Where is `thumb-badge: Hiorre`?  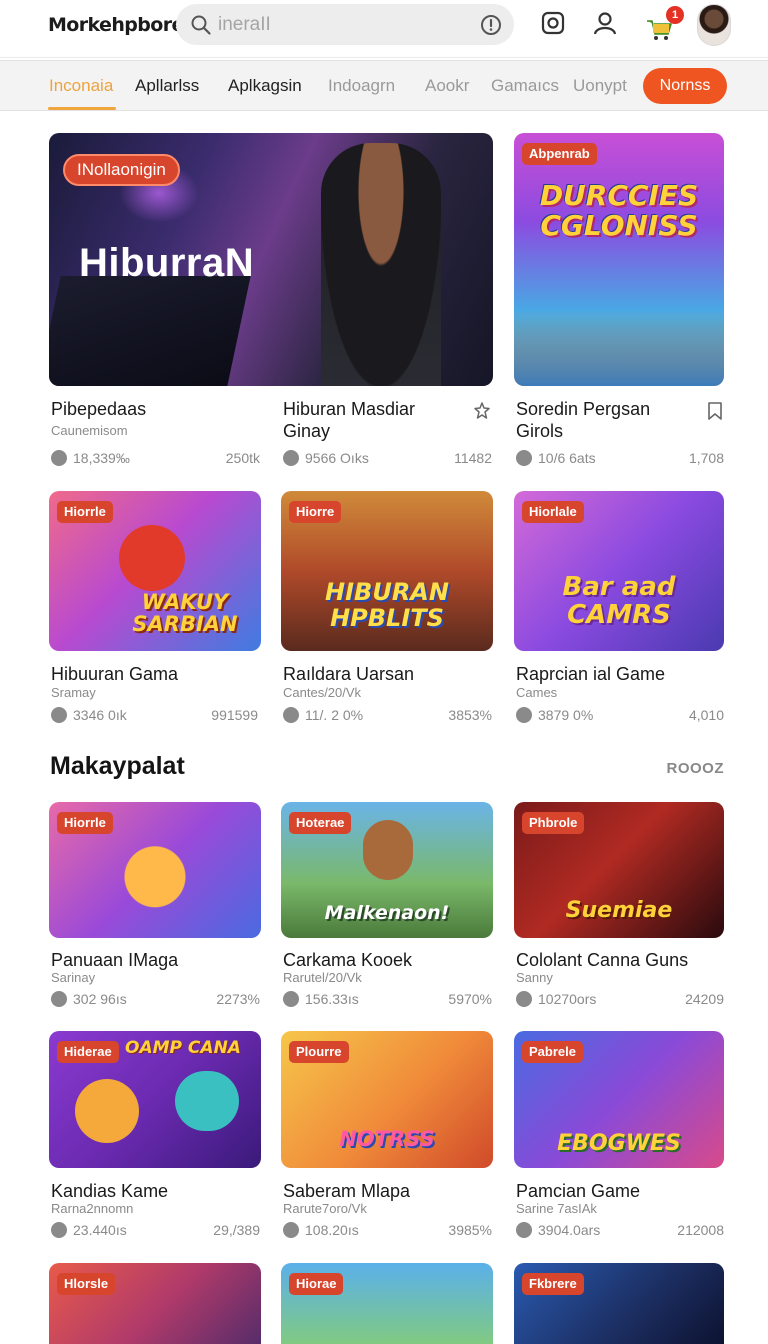
thumb-badge: Hiorre is located at coordinates (315, 512).